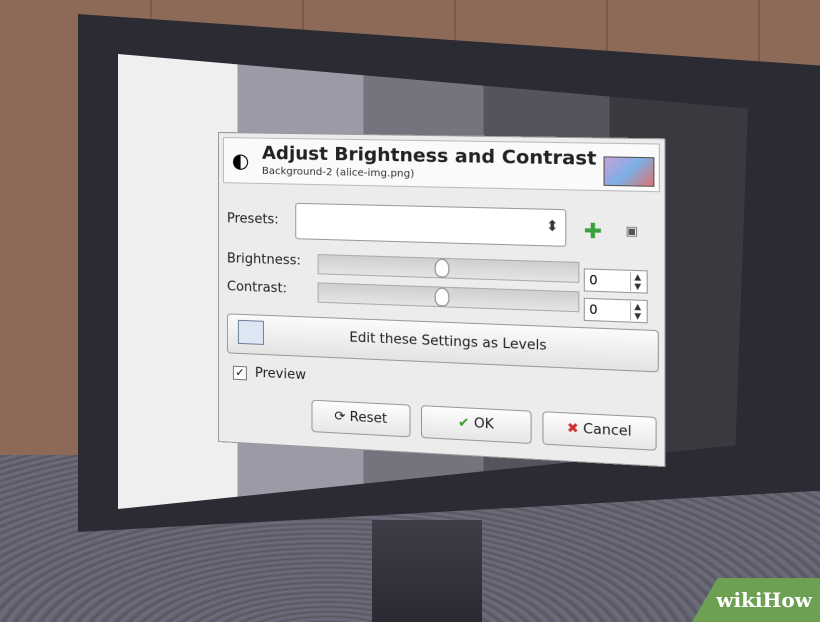 This screenshot has height=622, width=820. I want to click on ok-button: ✔ OK, so click(476, 425).